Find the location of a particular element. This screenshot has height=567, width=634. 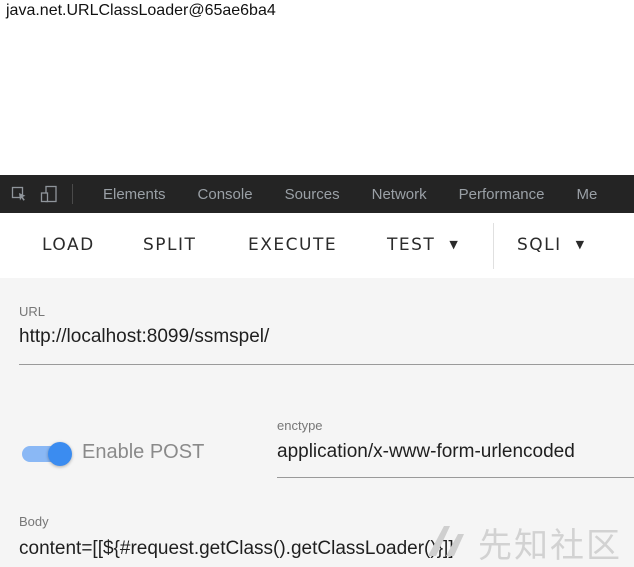

watermark-text: 先知社区 is located at coordinates (550, 546).